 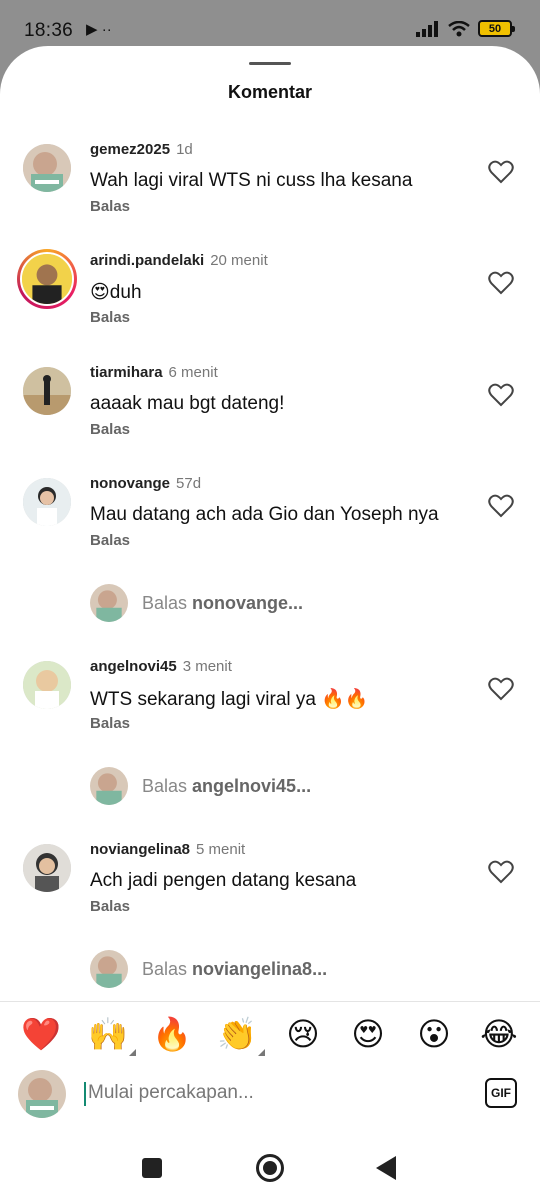 I want to click on emoji-quick-bar: ❤️ 🙌 🔥 👏 😢 😍 😮 😂, so click(x=270, y=1036).